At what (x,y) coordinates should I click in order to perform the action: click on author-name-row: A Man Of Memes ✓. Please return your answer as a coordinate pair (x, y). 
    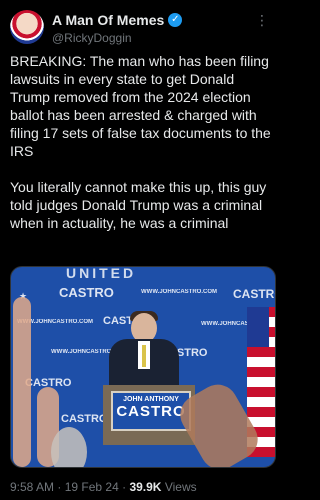
    Looking at the image, I should click on (117, 20).